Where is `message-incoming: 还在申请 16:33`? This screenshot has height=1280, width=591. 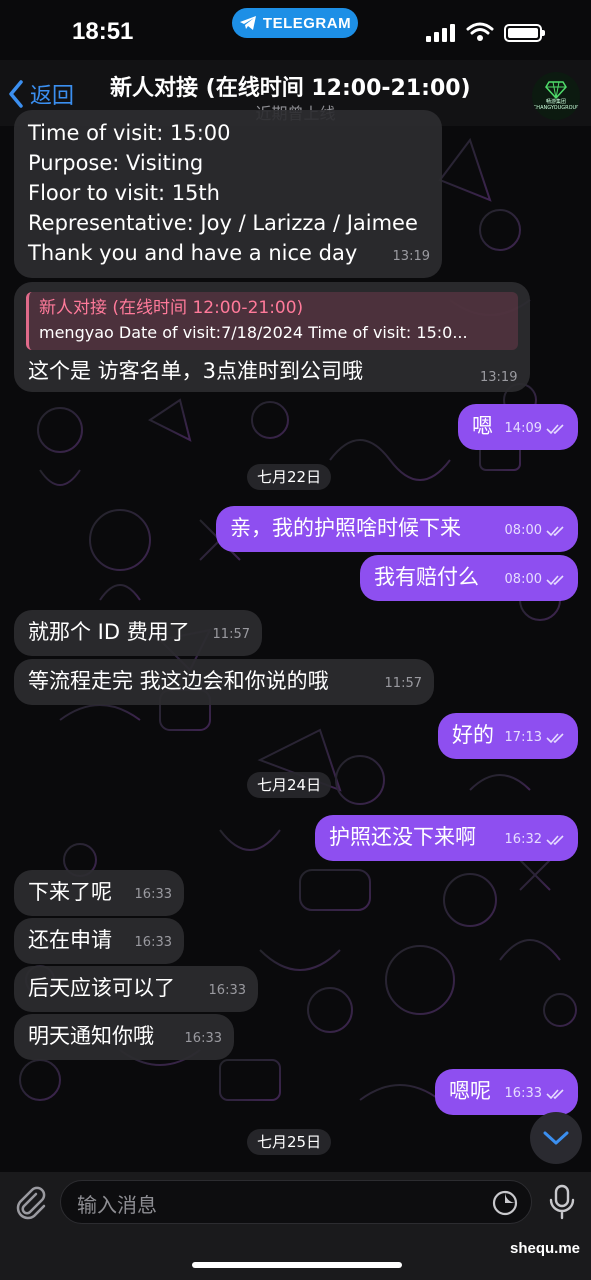
message-incoming: 还在申请 16:33 is located at coordinates (99, 941).